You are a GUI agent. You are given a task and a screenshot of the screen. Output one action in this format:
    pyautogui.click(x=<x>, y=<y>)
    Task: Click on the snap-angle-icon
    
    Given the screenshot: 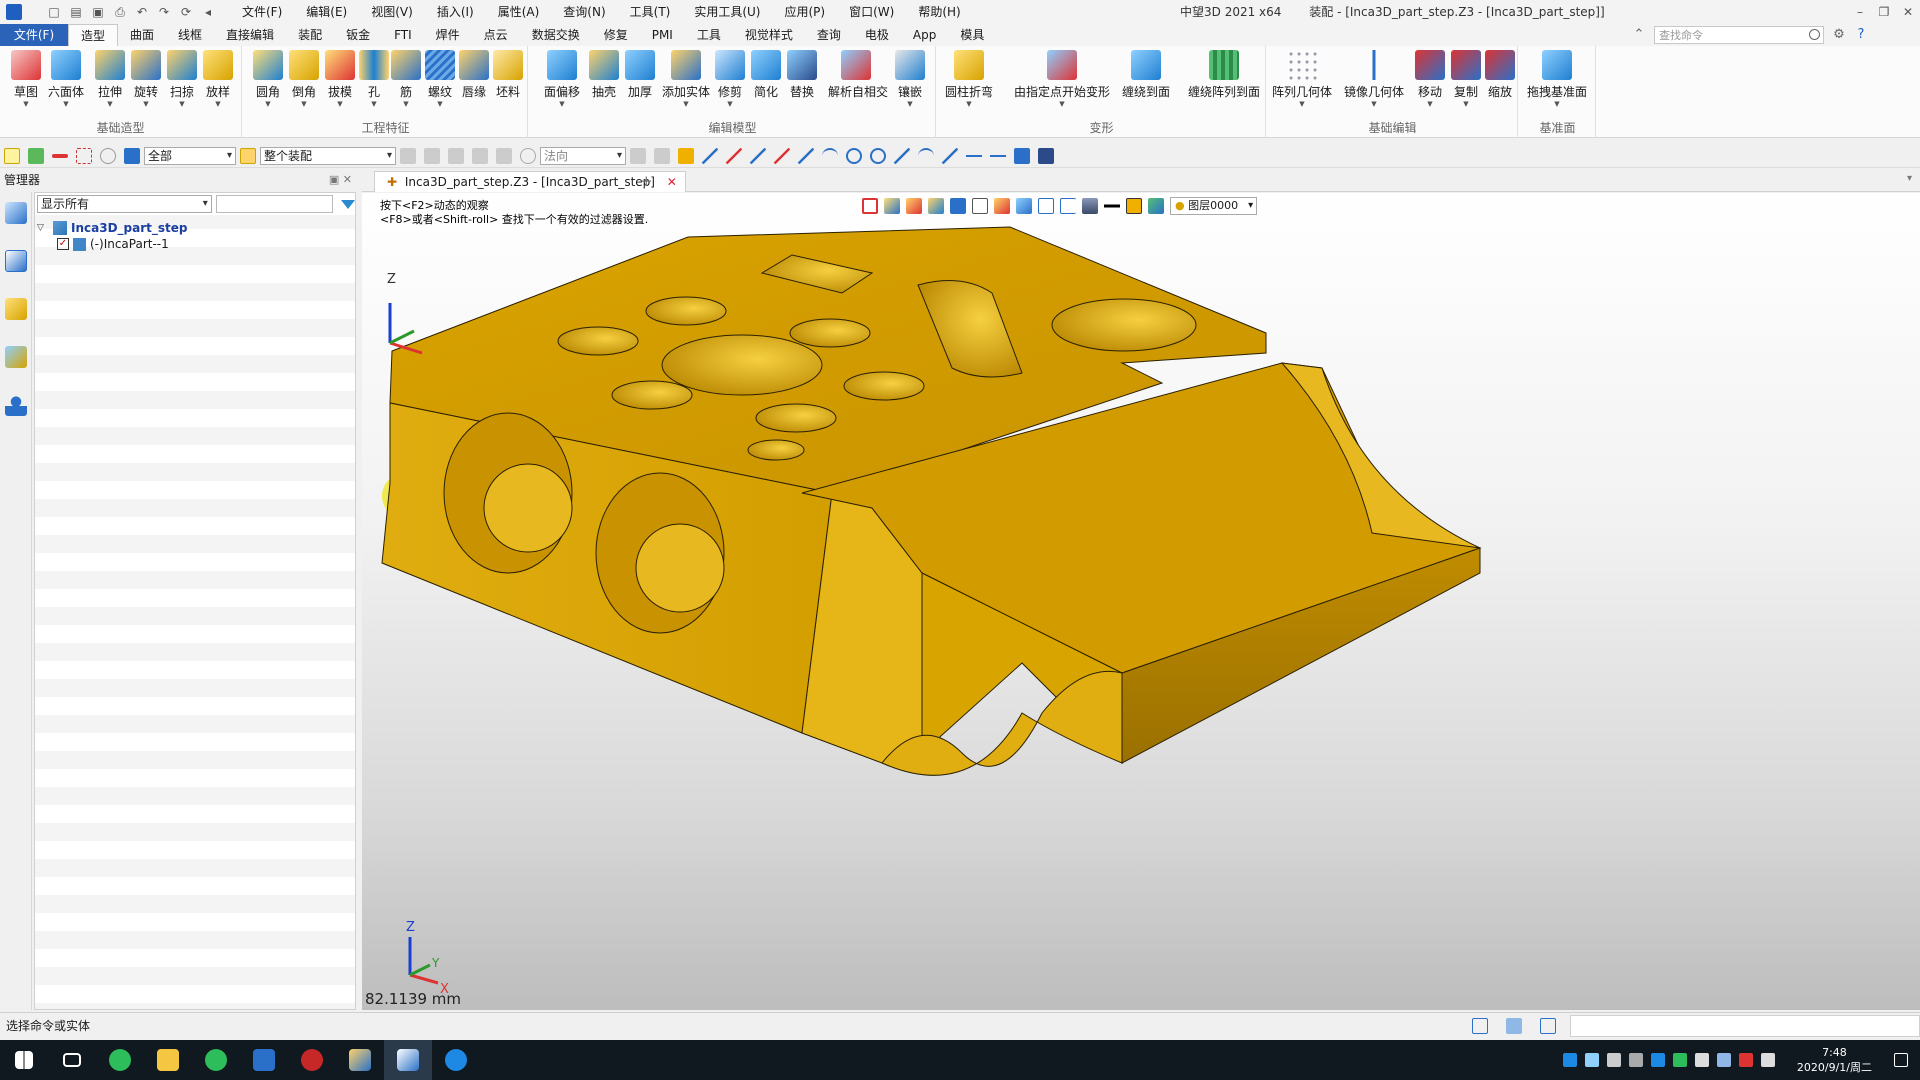 What is the action you would take?
    pyautogui.click(x=758, y=155)
    